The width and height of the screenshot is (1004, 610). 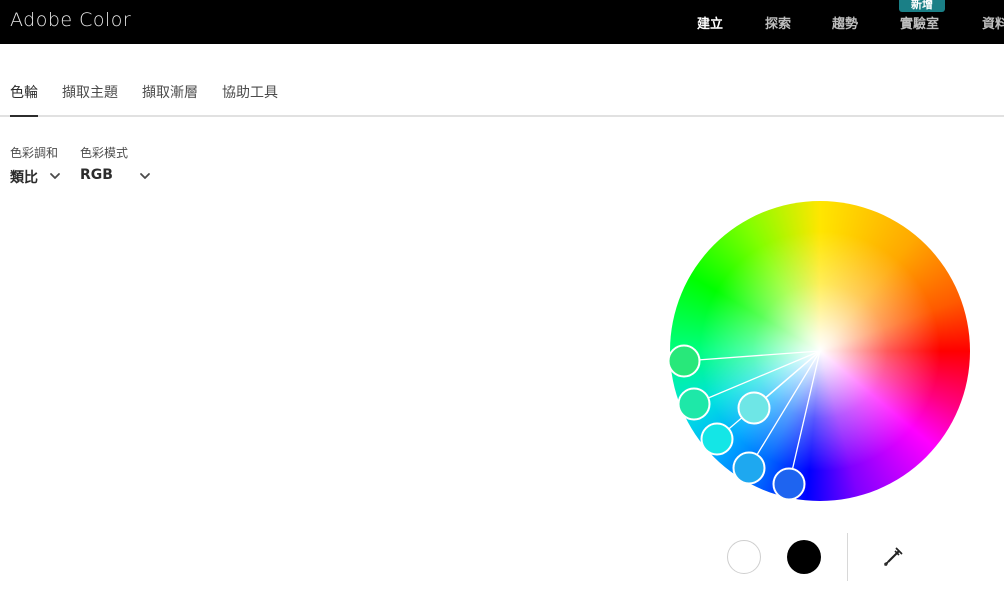 I want to click on harmony-label: 色彩調和, so click(x=34, y=153).